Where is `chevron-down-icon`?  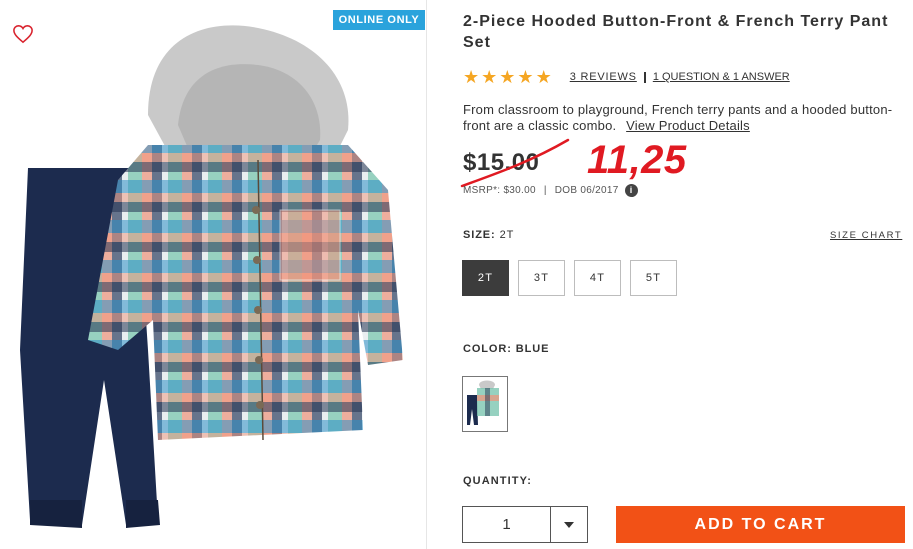
chevron-down-icon is located at coordinates (569, 524).